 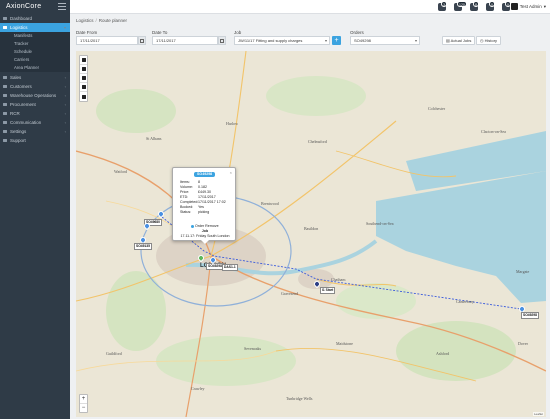 What do you see at coordinates (107, 40) in the screenshot?
I see `date-from-input: 17/11/2017` at bounding box center [107, 40].